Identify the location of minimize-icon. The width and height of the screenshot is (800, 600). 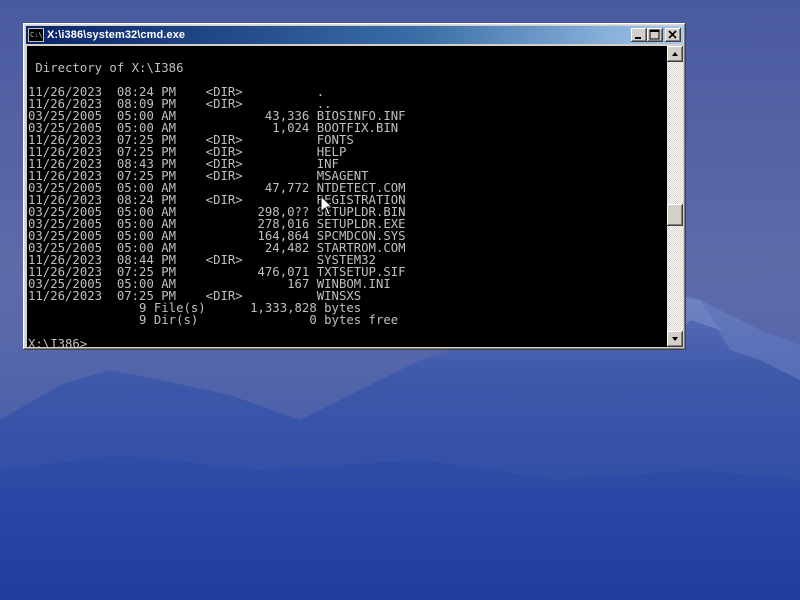
(638, 38).